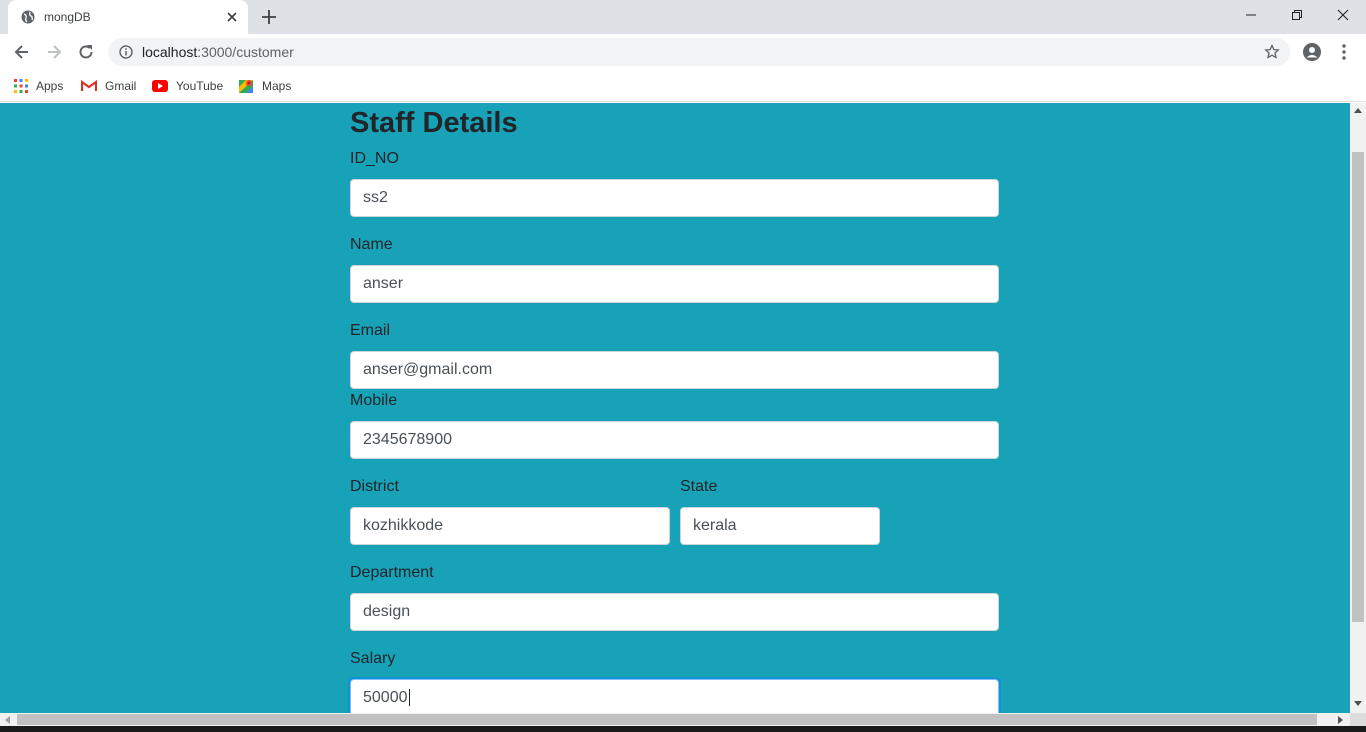 The height and width of the screenshot is (732, 1366). Describe the element at coordinates (160, 86) in the screenshot. I see `youtube-icon` at that location.